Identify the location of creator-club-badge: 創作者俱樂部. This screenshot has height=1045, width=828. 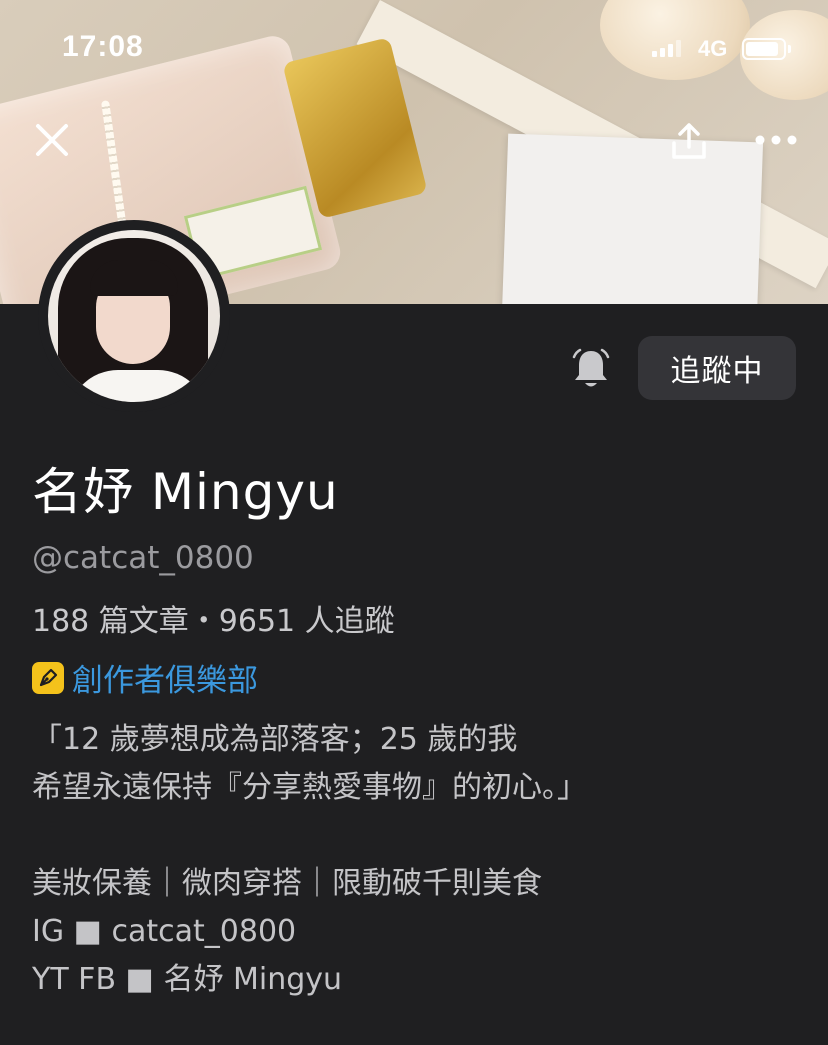
(145, 677).